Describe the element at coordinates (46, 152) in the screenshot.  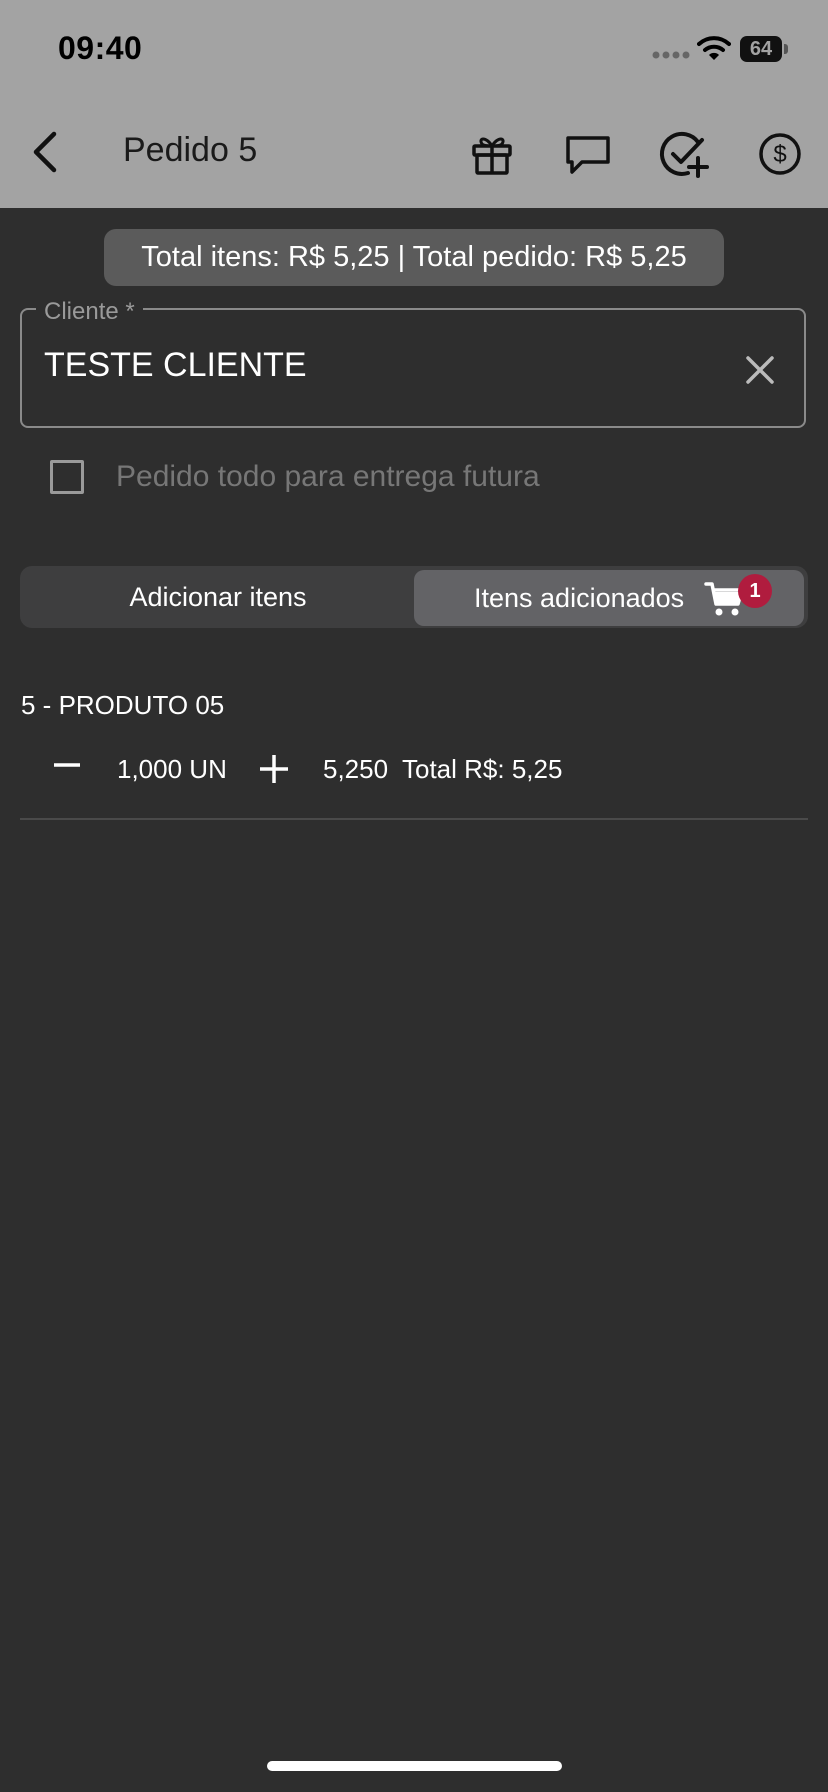
I see `back-button` at that location.